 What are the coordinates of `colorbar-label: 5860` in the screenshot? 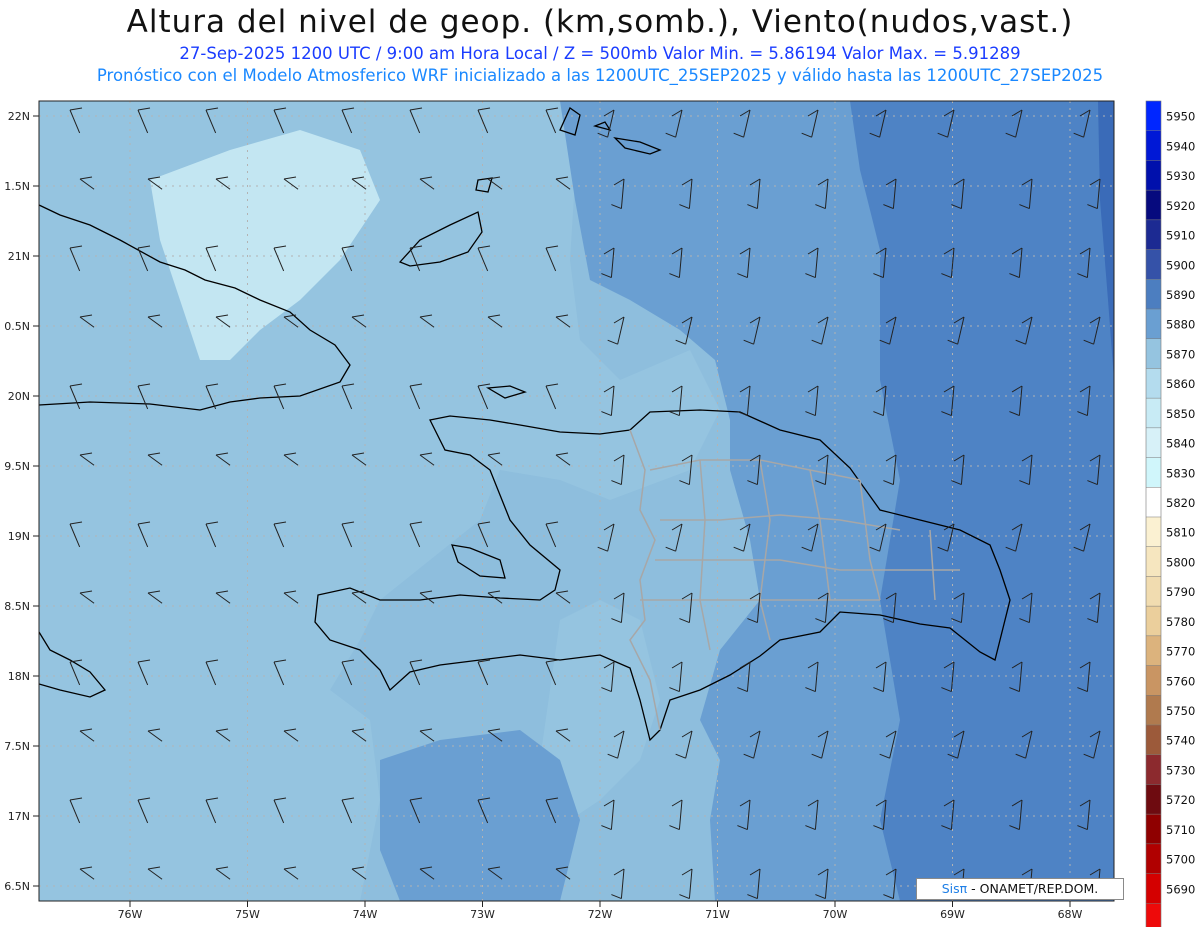 It's located at (1180, 384).